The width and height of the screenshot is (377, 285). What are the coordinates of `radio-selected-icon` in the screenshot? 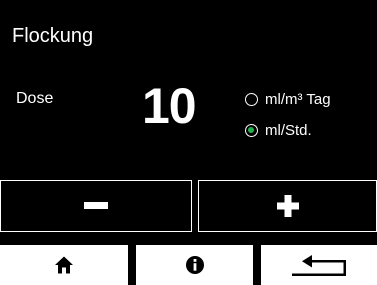 It's located at (251, 130).